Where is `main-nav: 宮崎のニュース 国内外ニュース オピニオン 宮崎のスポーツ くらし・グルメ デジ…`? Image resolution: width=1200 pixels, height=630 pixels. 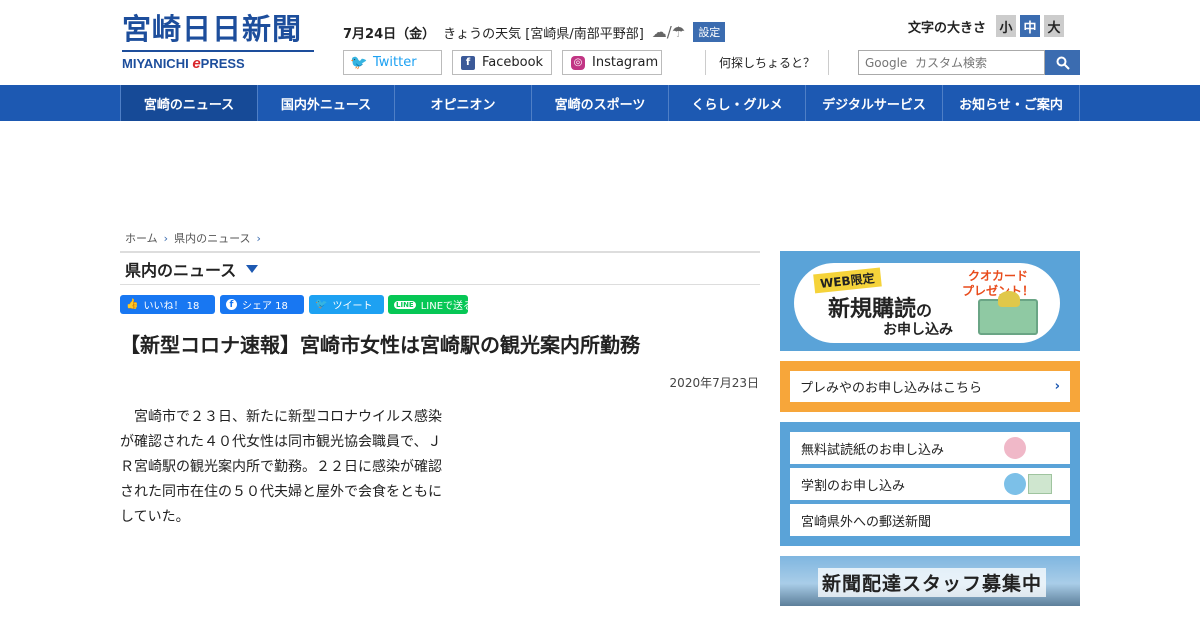 main-nav: 宮崎のニュース 国内外ニュース オピニオン 宮崎のスポーツ くらし・グルメ デジ… is located at coordinates (600, 103).